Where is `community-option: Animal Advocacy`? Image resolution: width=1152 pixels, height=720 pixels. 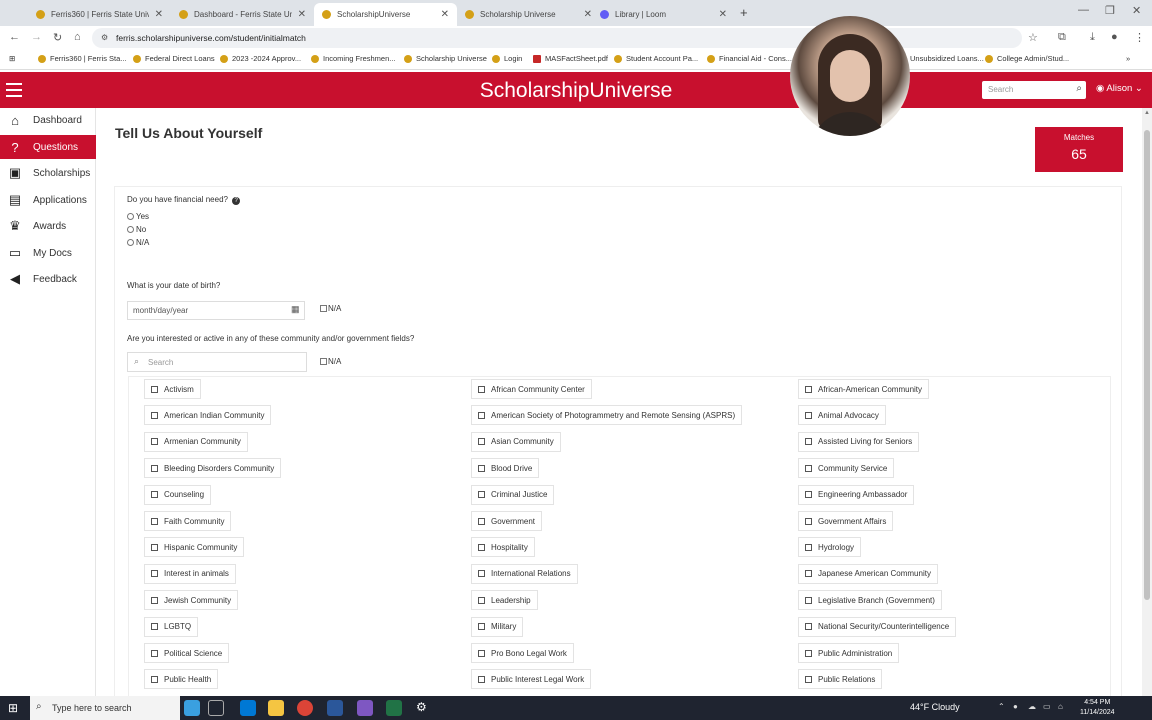
community-option: Animal Advocacy is located at coordinates (842, 415).